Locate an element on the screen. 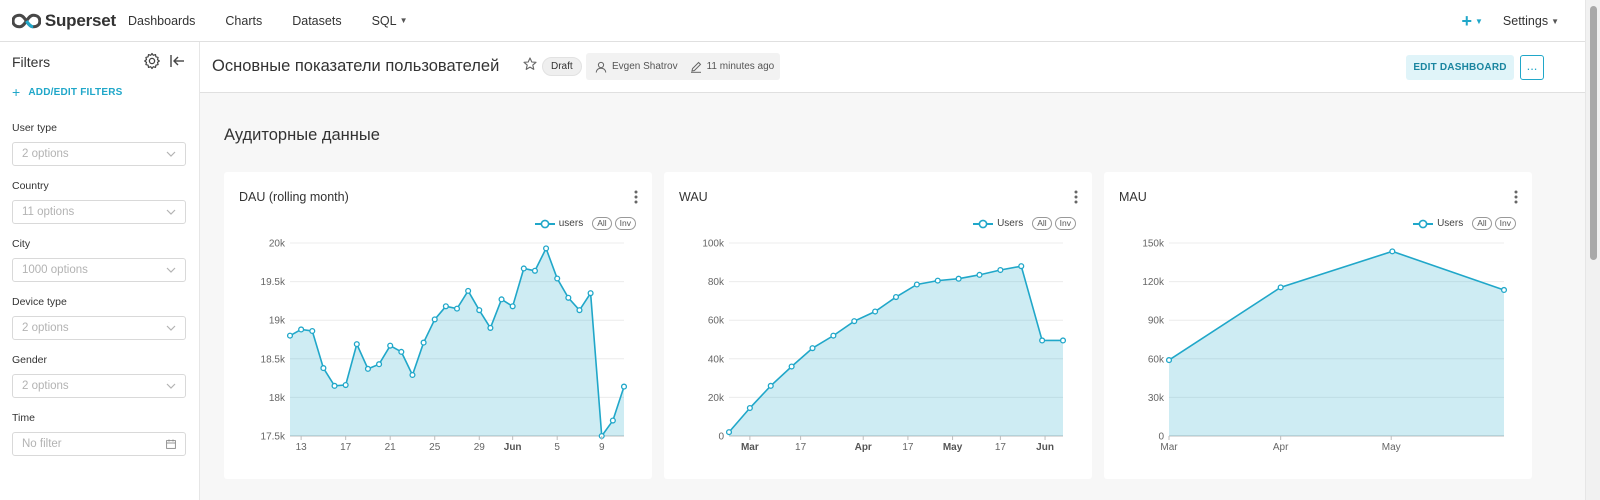 The height and width of the screenshot is (500, 1600). filter-placeholder: 11 options is located at coordinates (48, 212).